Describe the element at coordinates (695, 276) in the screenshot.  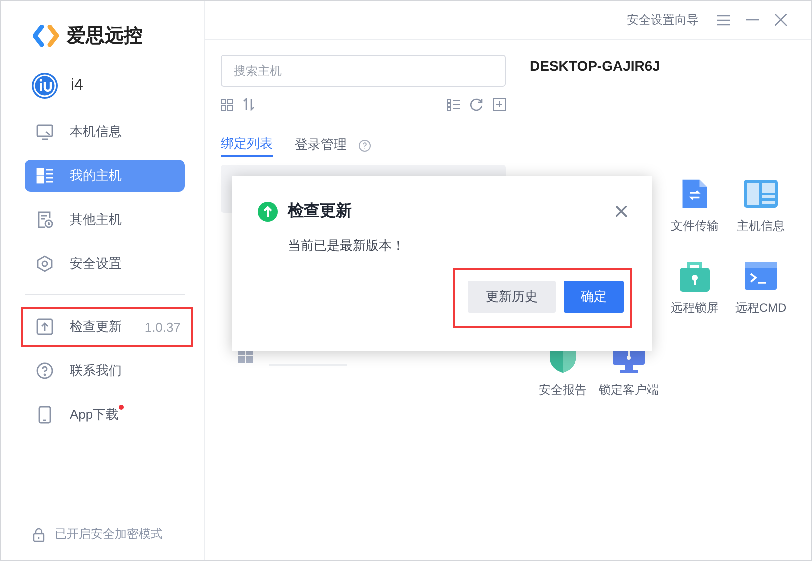
I see `briefcase-lock-icon` at that location.